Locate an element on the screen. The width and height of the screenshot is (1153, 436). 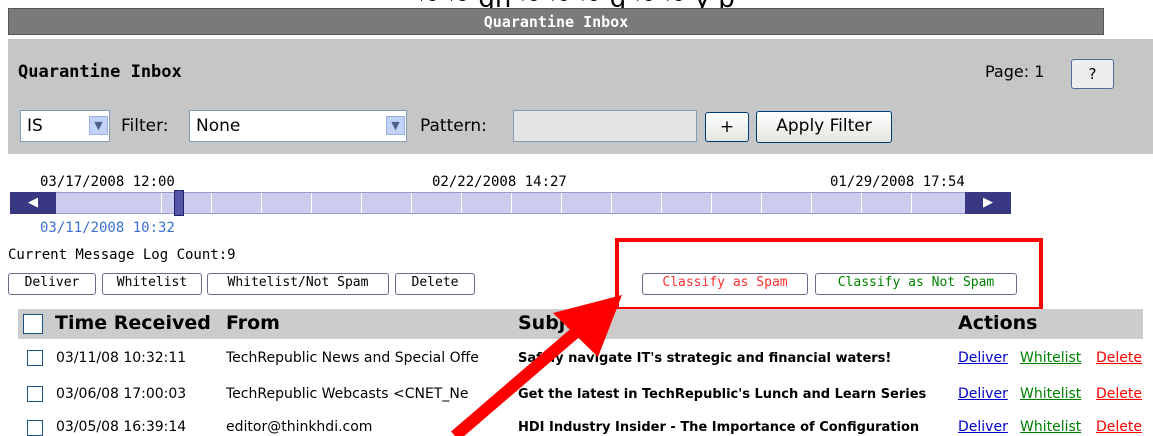
annotation-arrow is located at coordinates (536, 365).